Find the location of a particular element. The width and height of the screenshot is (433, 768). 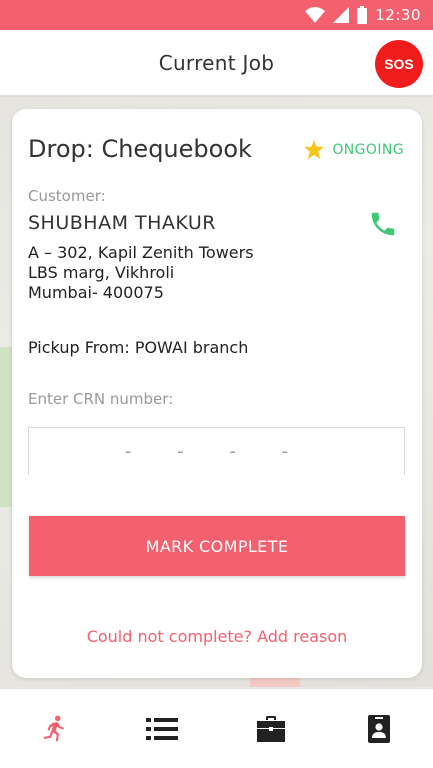

status-badge: ONGOING is located at coordinates (354, 149).